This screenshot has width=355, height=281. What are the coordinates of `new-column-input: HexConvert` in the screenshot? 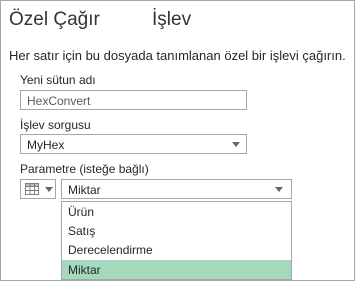 It's located at (133, 100).